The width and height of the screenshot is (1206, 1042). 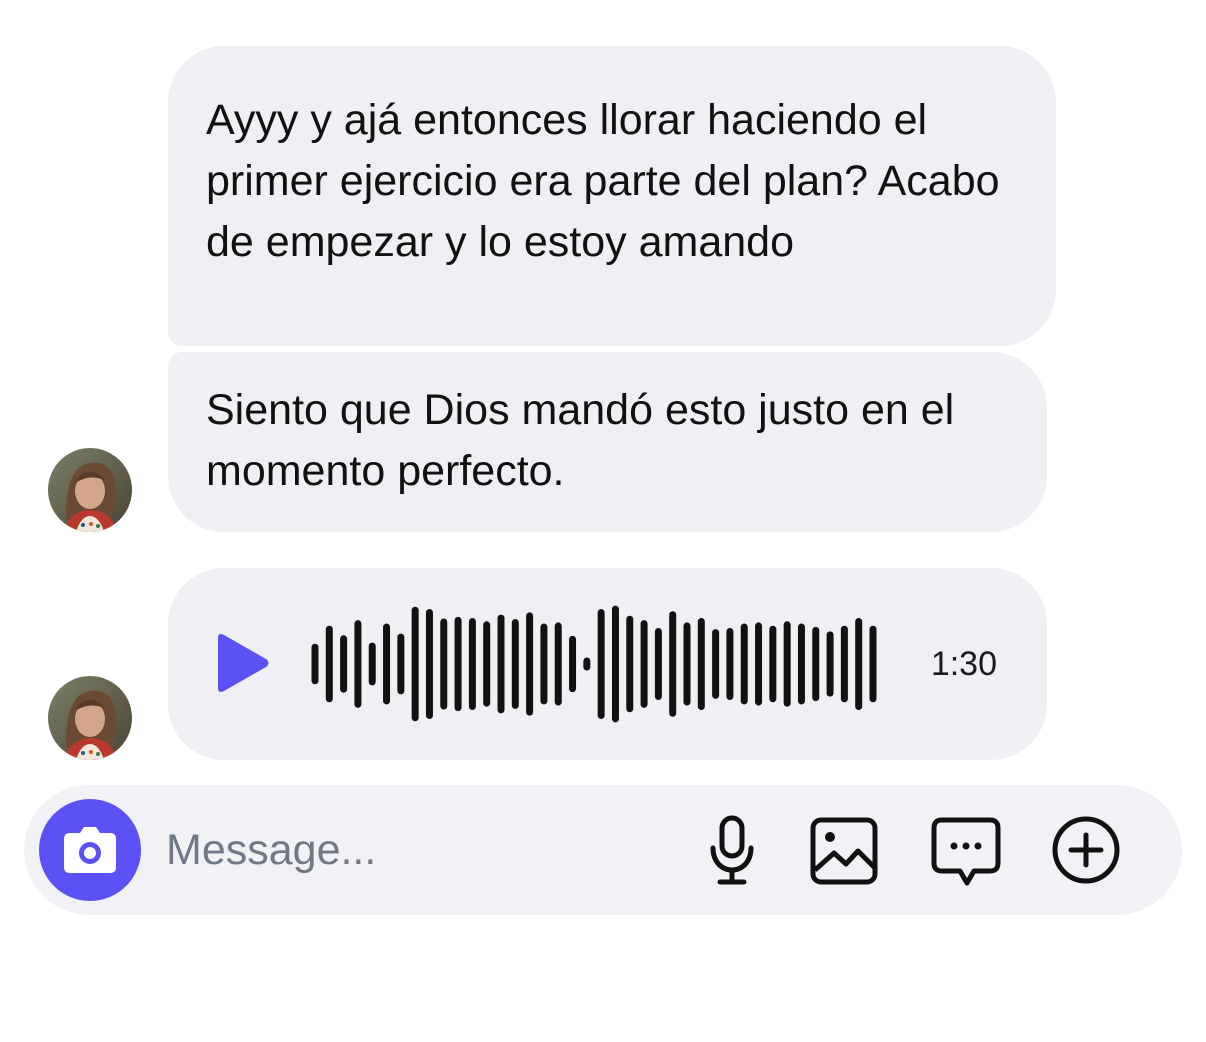 I want to click on image-icon, so click(x=846, y=850).